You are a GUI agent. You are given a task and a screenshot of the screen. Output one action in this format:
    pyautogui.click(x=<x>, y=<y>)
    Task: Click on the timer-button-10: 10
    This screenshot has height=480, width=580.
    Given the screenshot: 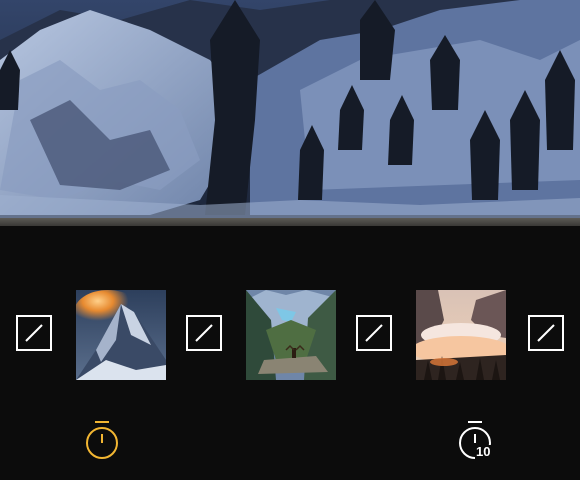 What is the action you would take?
    pyautogui.click(x=475, y=441)
    